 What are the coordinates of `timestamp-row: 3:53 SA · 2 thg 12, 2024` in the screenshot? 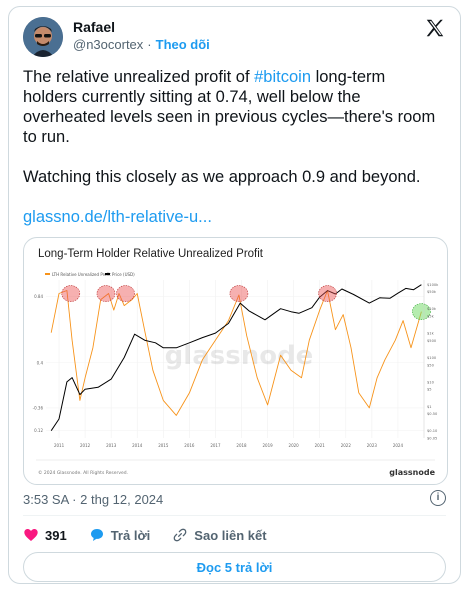 It's located at (93, 499).